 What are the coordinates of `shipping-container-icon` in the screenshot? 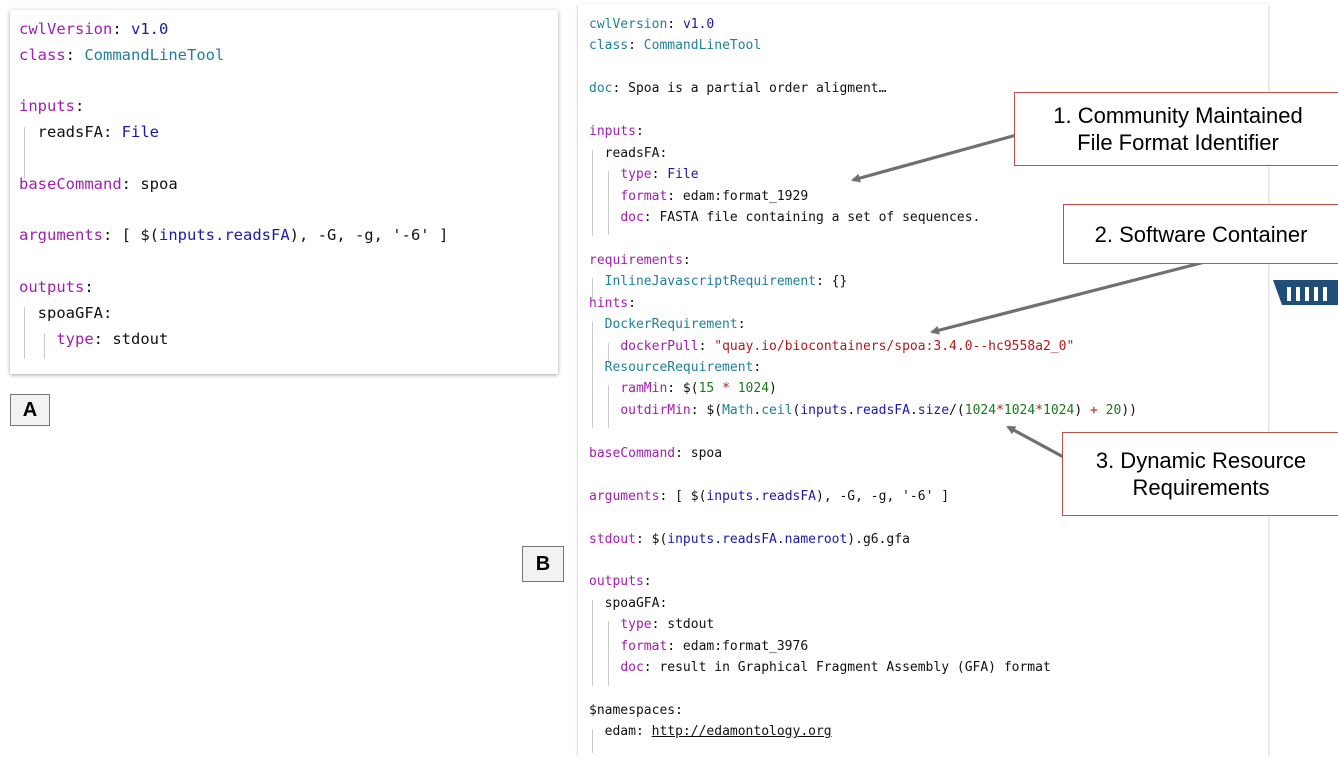 It's located at (1305, 292).